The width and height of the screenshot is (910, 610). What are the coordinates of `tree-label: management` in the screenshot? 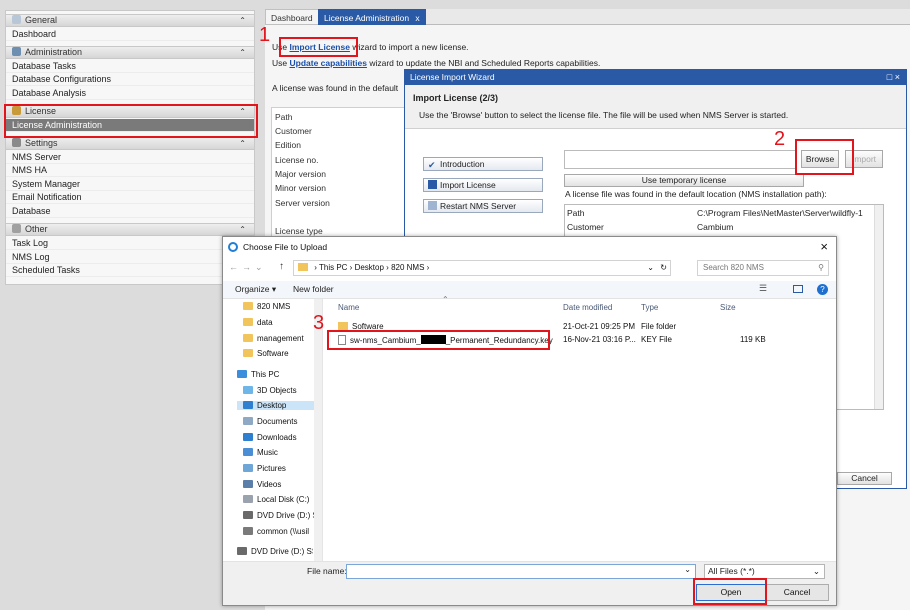 It's located at (280, 338).